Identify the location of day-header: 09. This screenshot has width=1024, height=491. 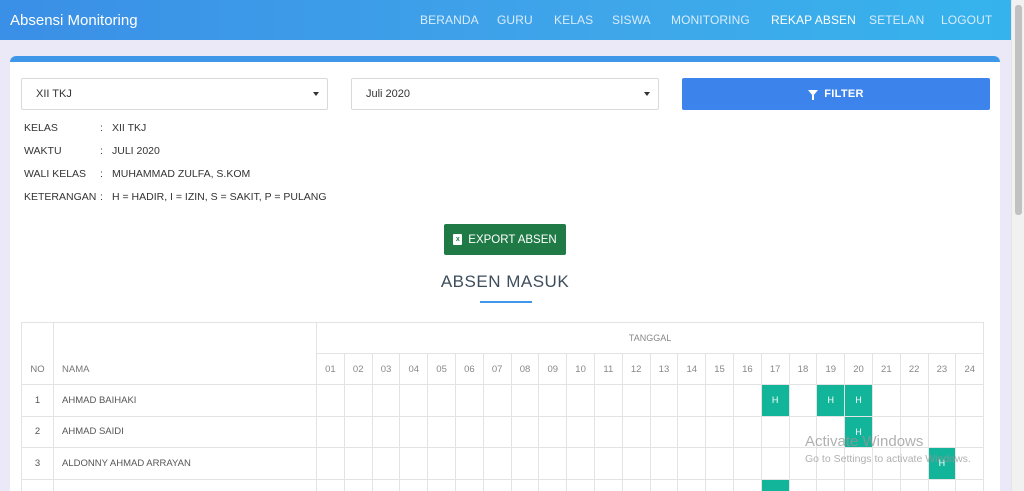
(553, 369).